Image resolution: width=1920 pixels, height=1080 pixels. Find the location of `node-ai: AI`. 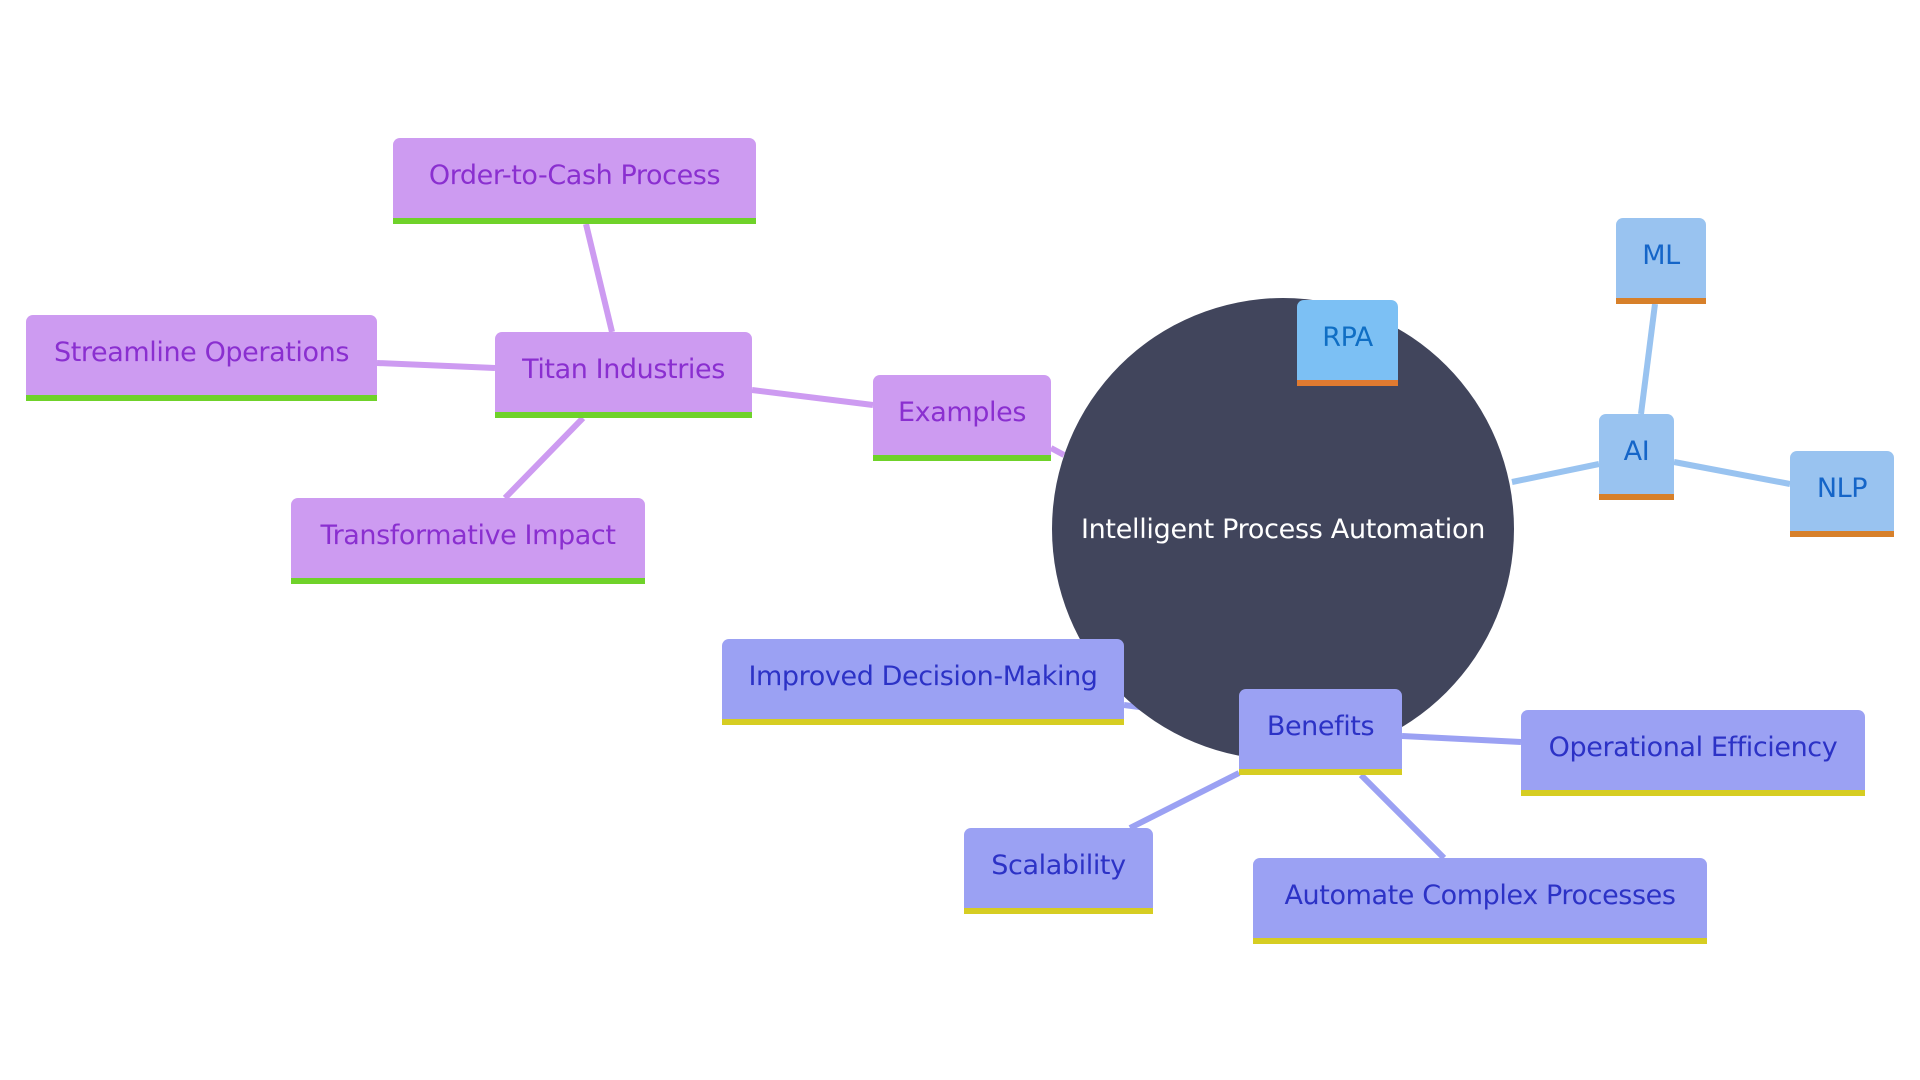

node-ai: AI is located at coordinates (1636, 457).